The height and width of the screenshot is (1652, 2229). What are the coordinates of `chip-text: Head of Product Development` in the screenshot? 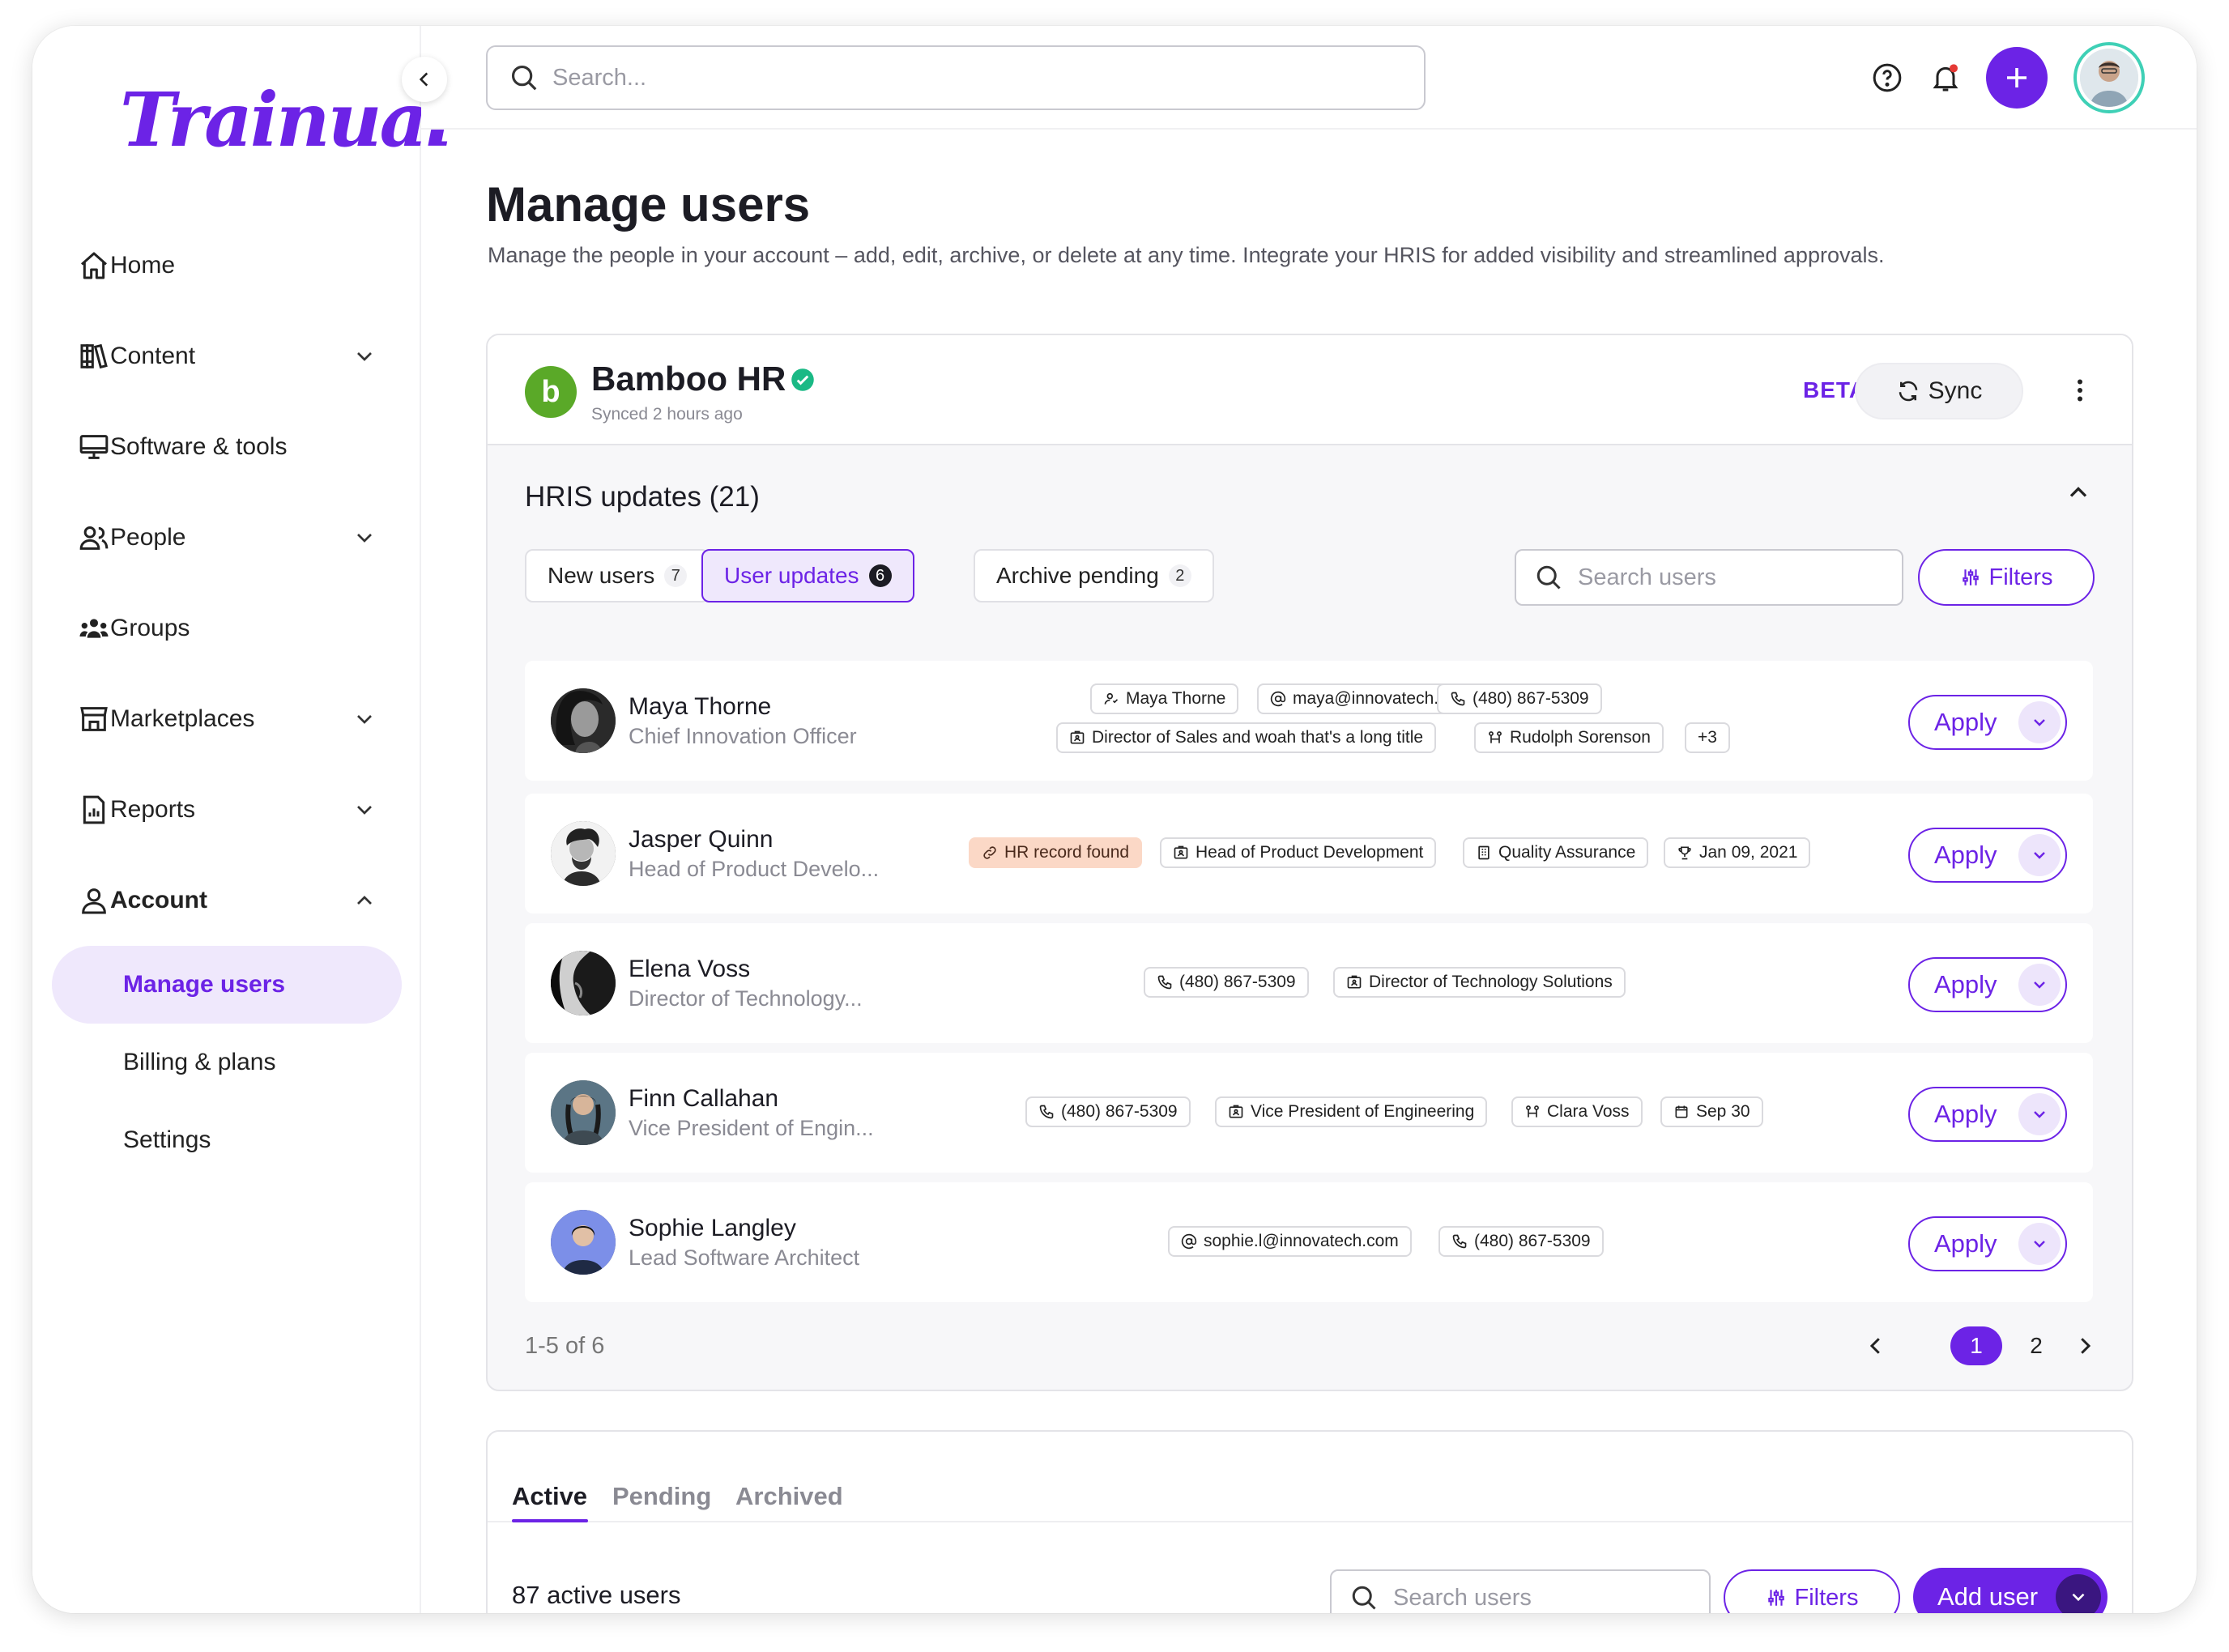 It's located at (1309, 852).